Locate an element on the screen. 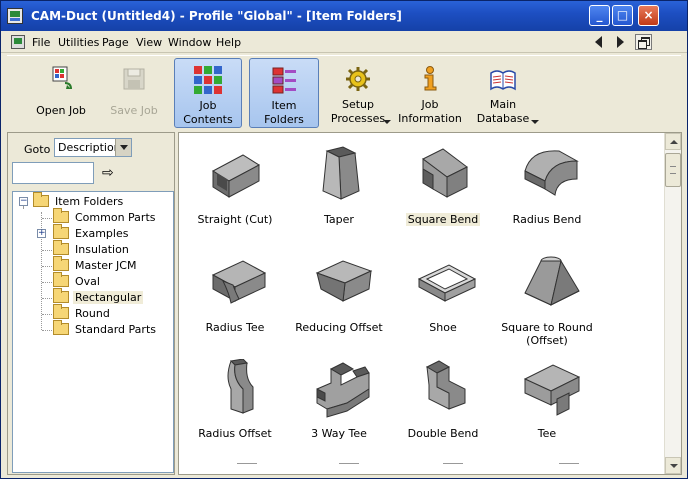 The image size is (688, 479). item-label: Radius Bend is located at coordinates (547, 219).